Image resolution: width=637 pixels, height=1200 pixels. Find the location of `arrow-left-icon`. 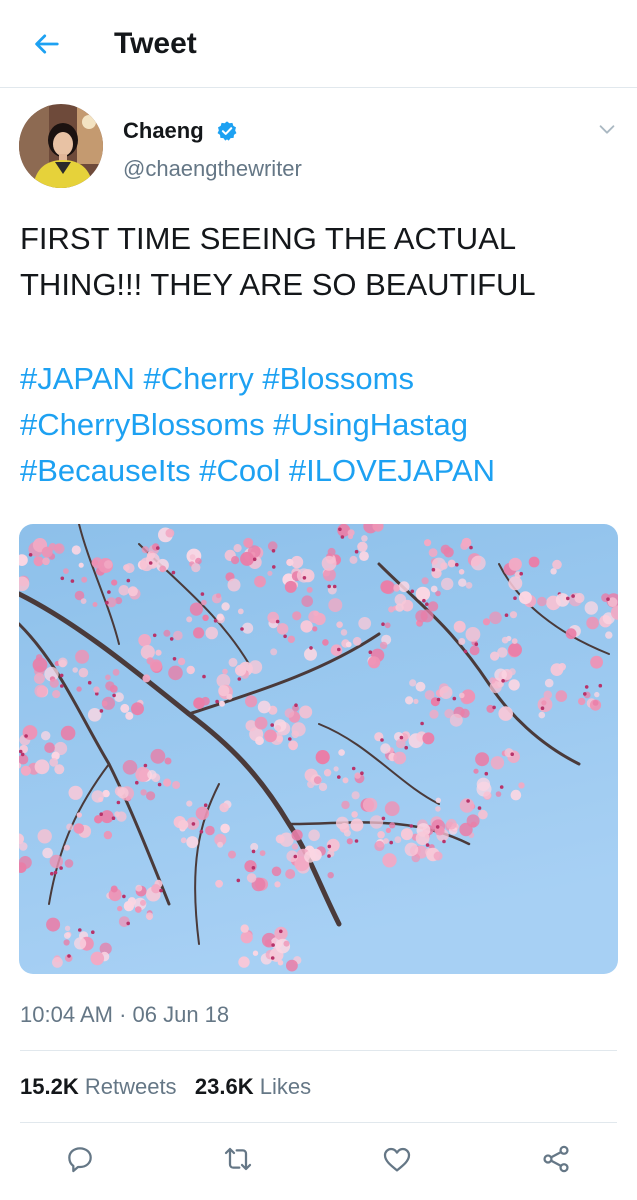

arrow-left-icon is located at coordinates (47, 44).